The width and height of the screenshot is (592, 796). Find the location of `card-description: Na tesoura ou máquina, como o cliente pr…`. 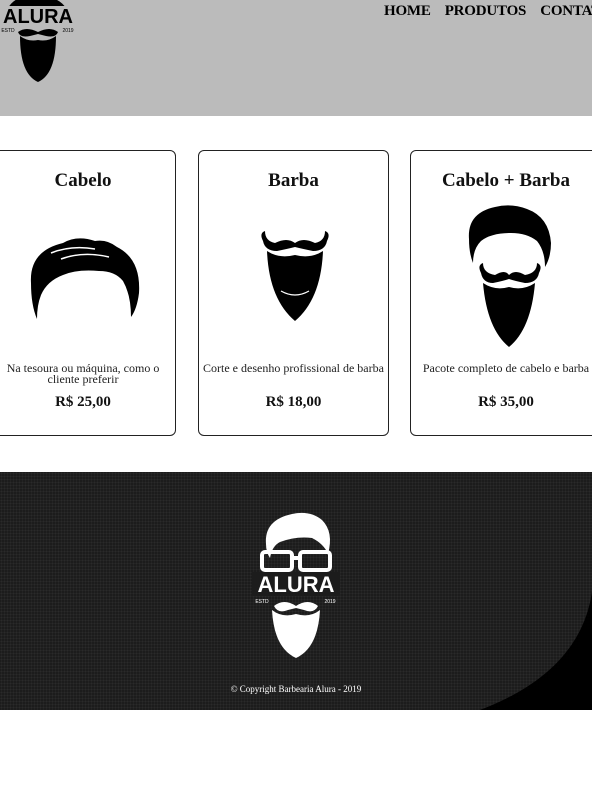

card-description: Na tesoura ou máquina, como o cliente pr… is located at coordinates (83, 373).